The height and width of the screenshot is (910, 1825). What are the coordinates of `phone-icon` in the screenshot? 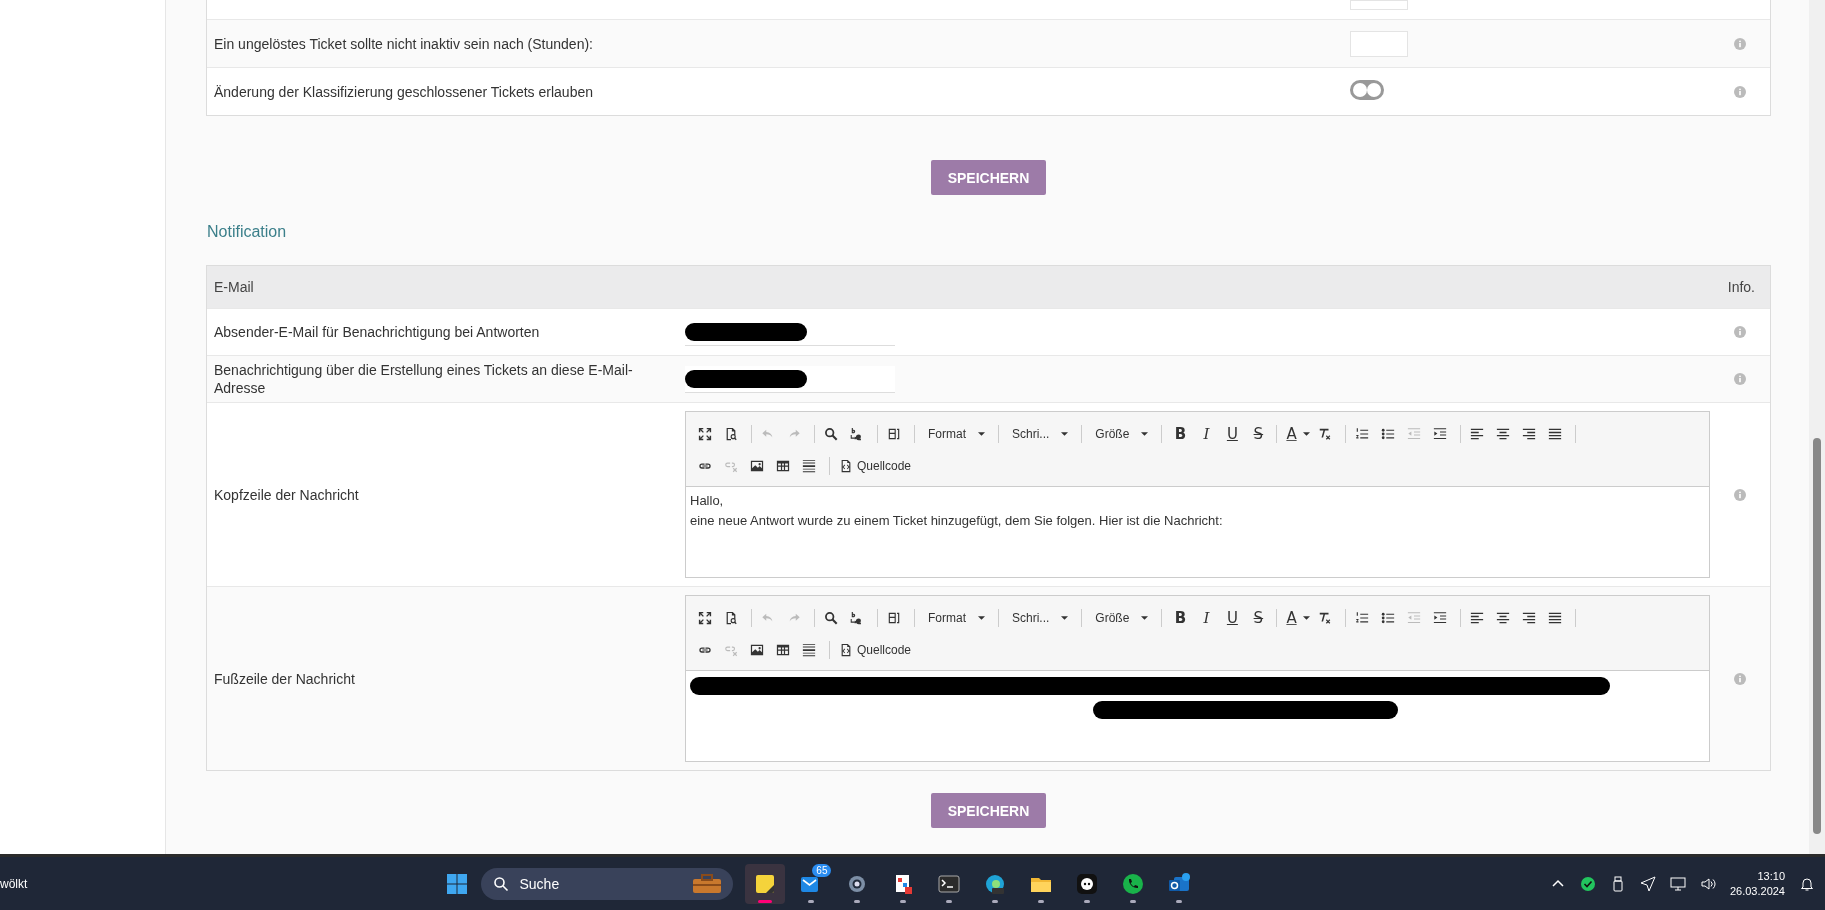 It's located at (1133, 883).